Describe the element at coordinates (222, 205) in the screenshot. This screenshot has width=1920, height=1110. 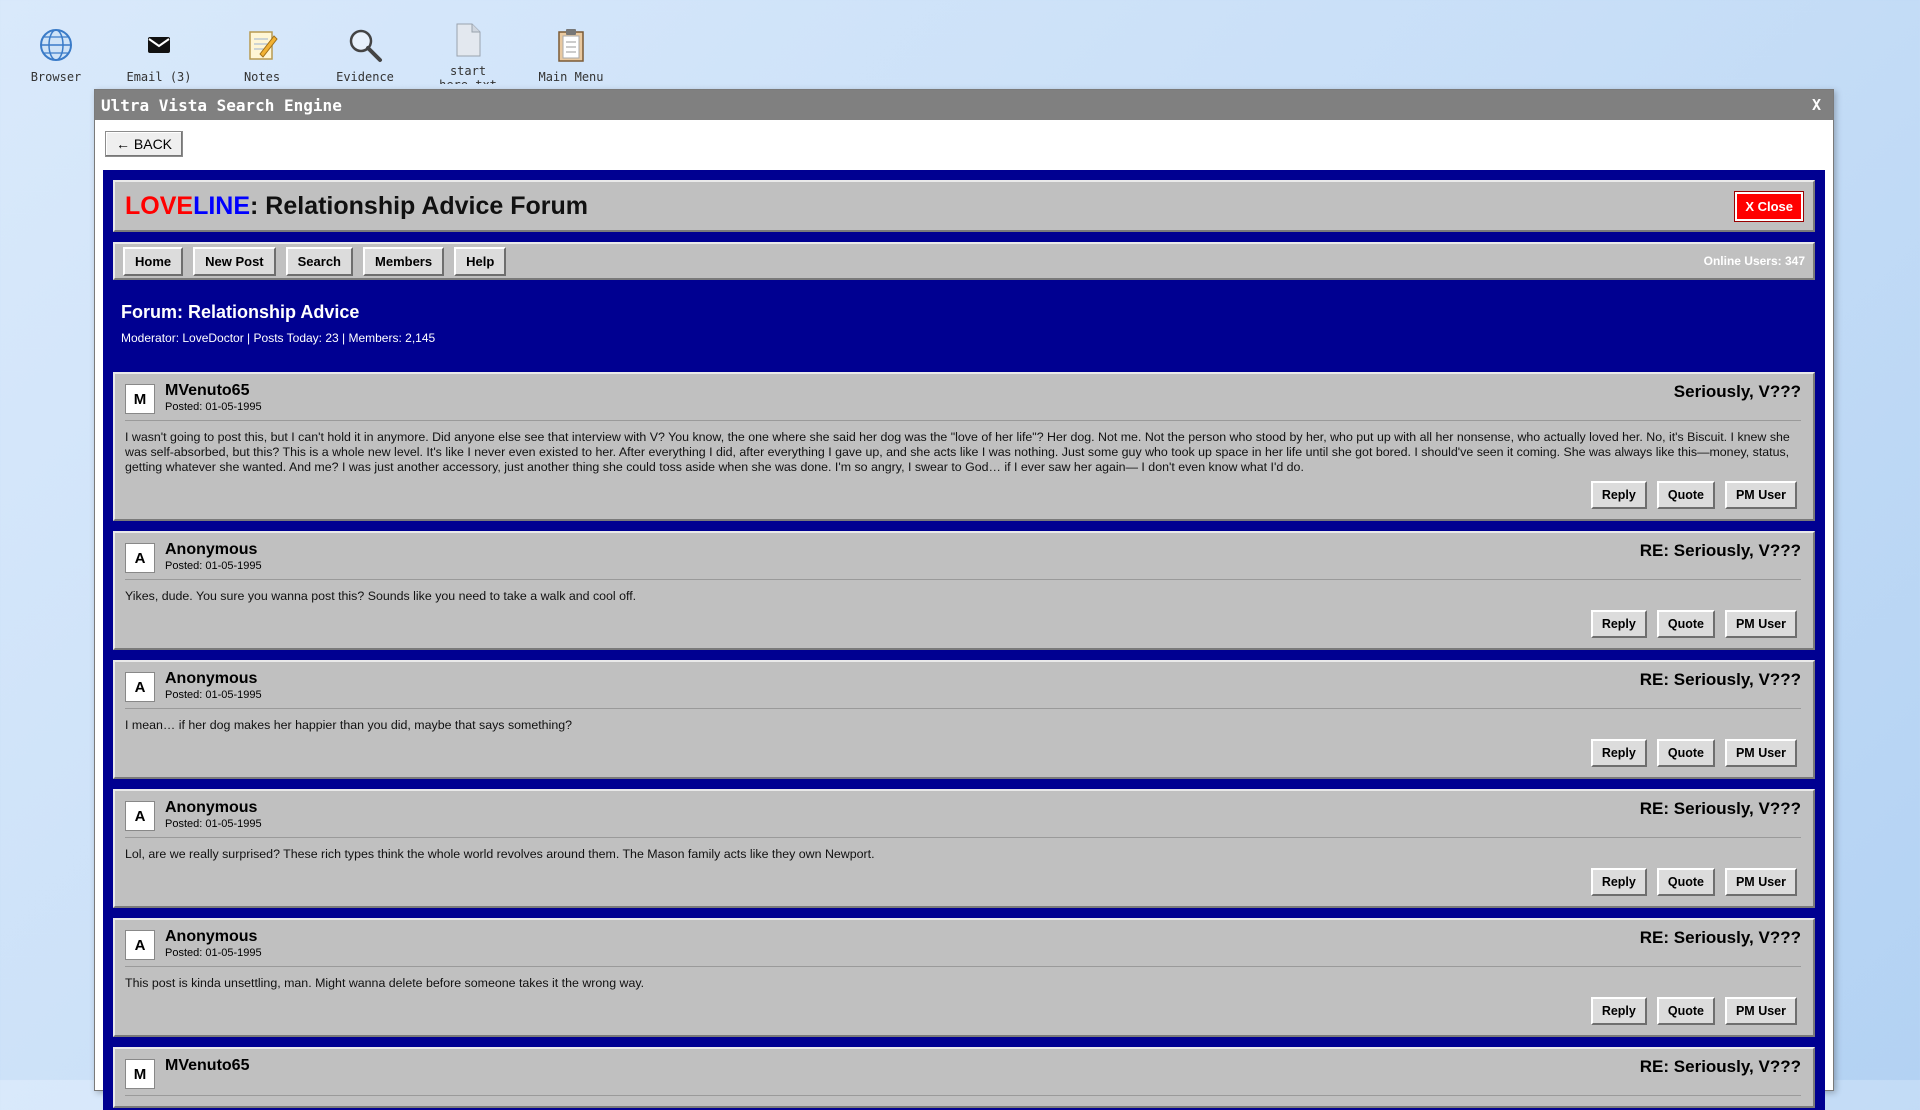
I see `brand-line: LINE` at that location.